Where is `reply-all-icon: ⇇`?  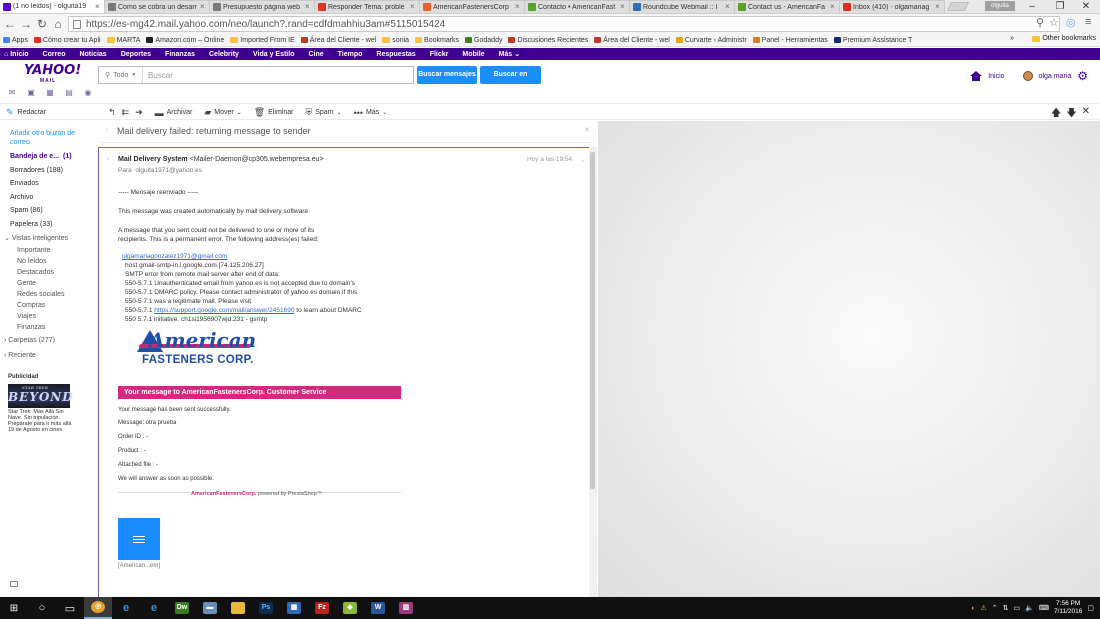 reply-all-icon: ⇇ is located at coordinates (126, 112).